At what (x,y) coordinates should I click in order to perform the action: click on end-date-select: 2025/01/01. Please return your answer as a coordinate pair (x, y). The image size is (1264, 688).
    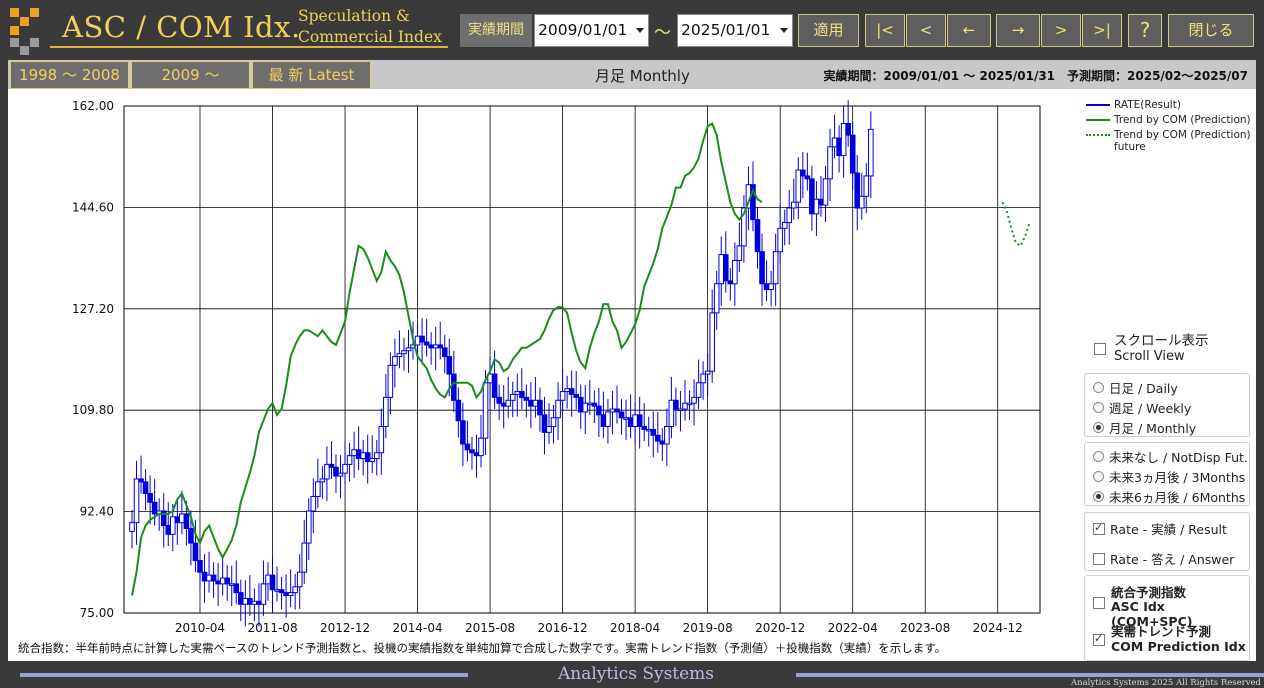
    Looking at the image, I should click on (735, 30).